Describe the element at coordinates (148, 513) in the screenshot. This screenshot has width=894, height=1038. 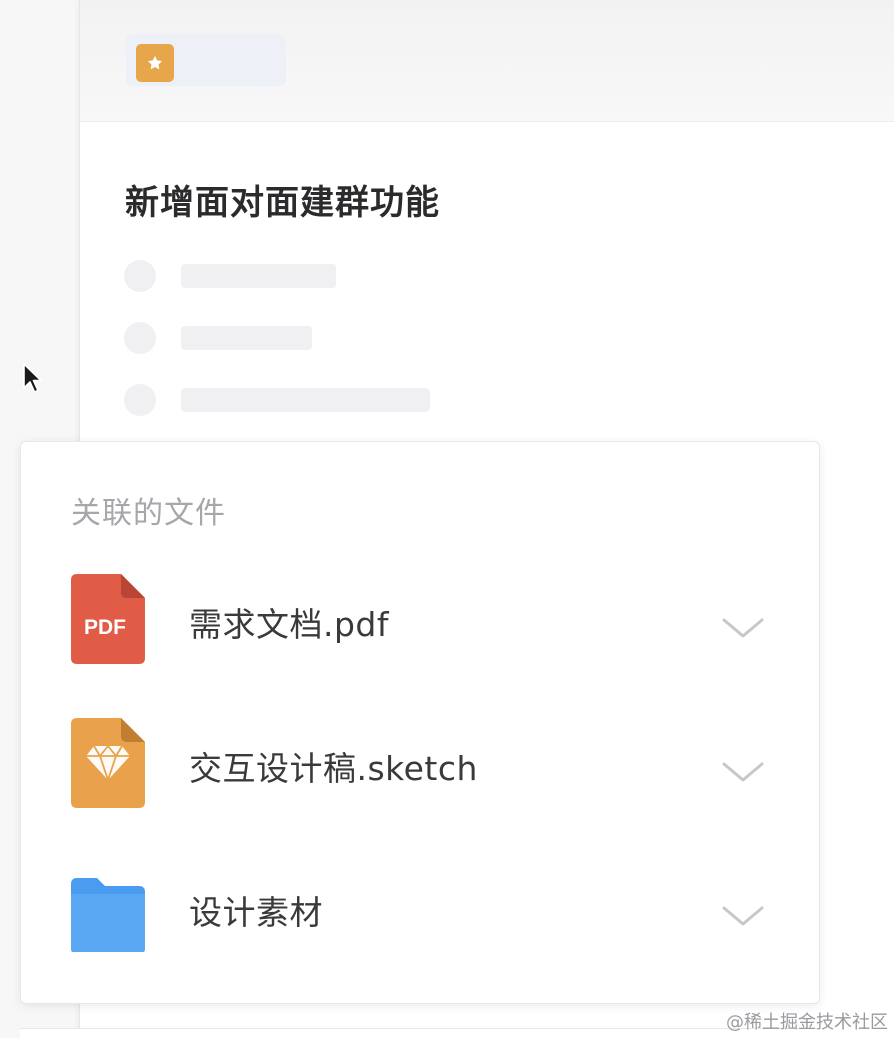
I see `popover-title: 关联的文件` at that location.